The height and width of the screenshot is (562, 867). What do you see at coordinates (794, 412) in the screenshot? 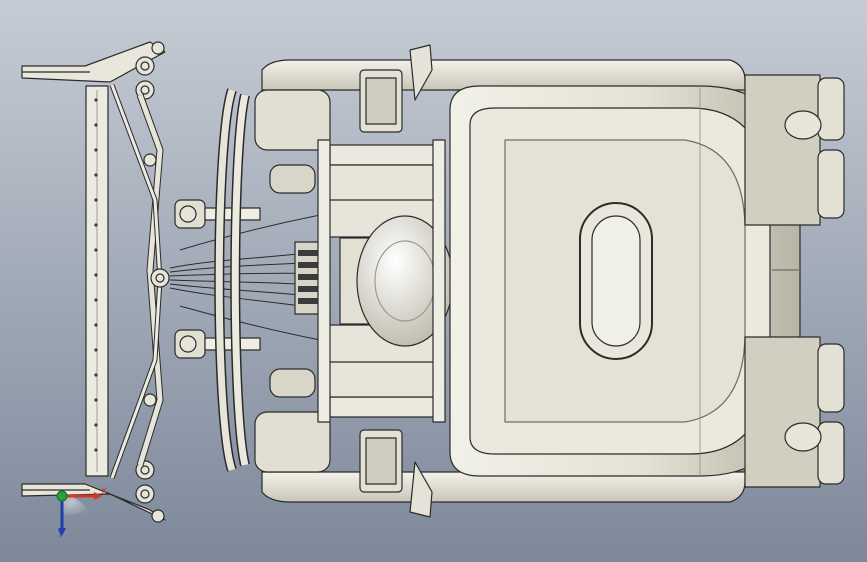
I see `rear-mount-bottom` at bounding box center [794, 412].